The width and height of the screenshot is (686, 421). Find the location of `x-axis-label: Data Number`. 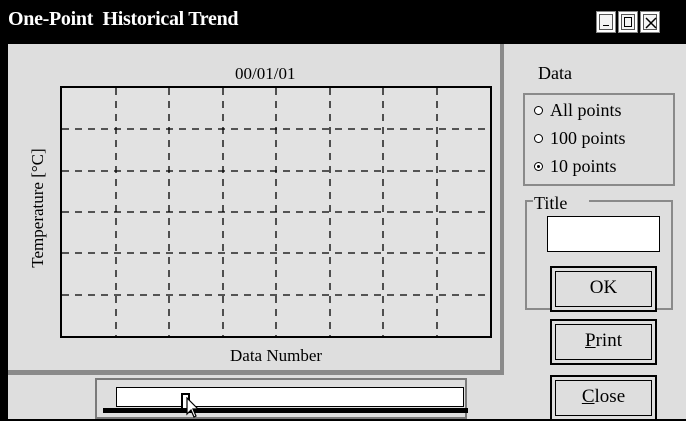

x-axis-label: Data Number is located at coordinates (276, 355).